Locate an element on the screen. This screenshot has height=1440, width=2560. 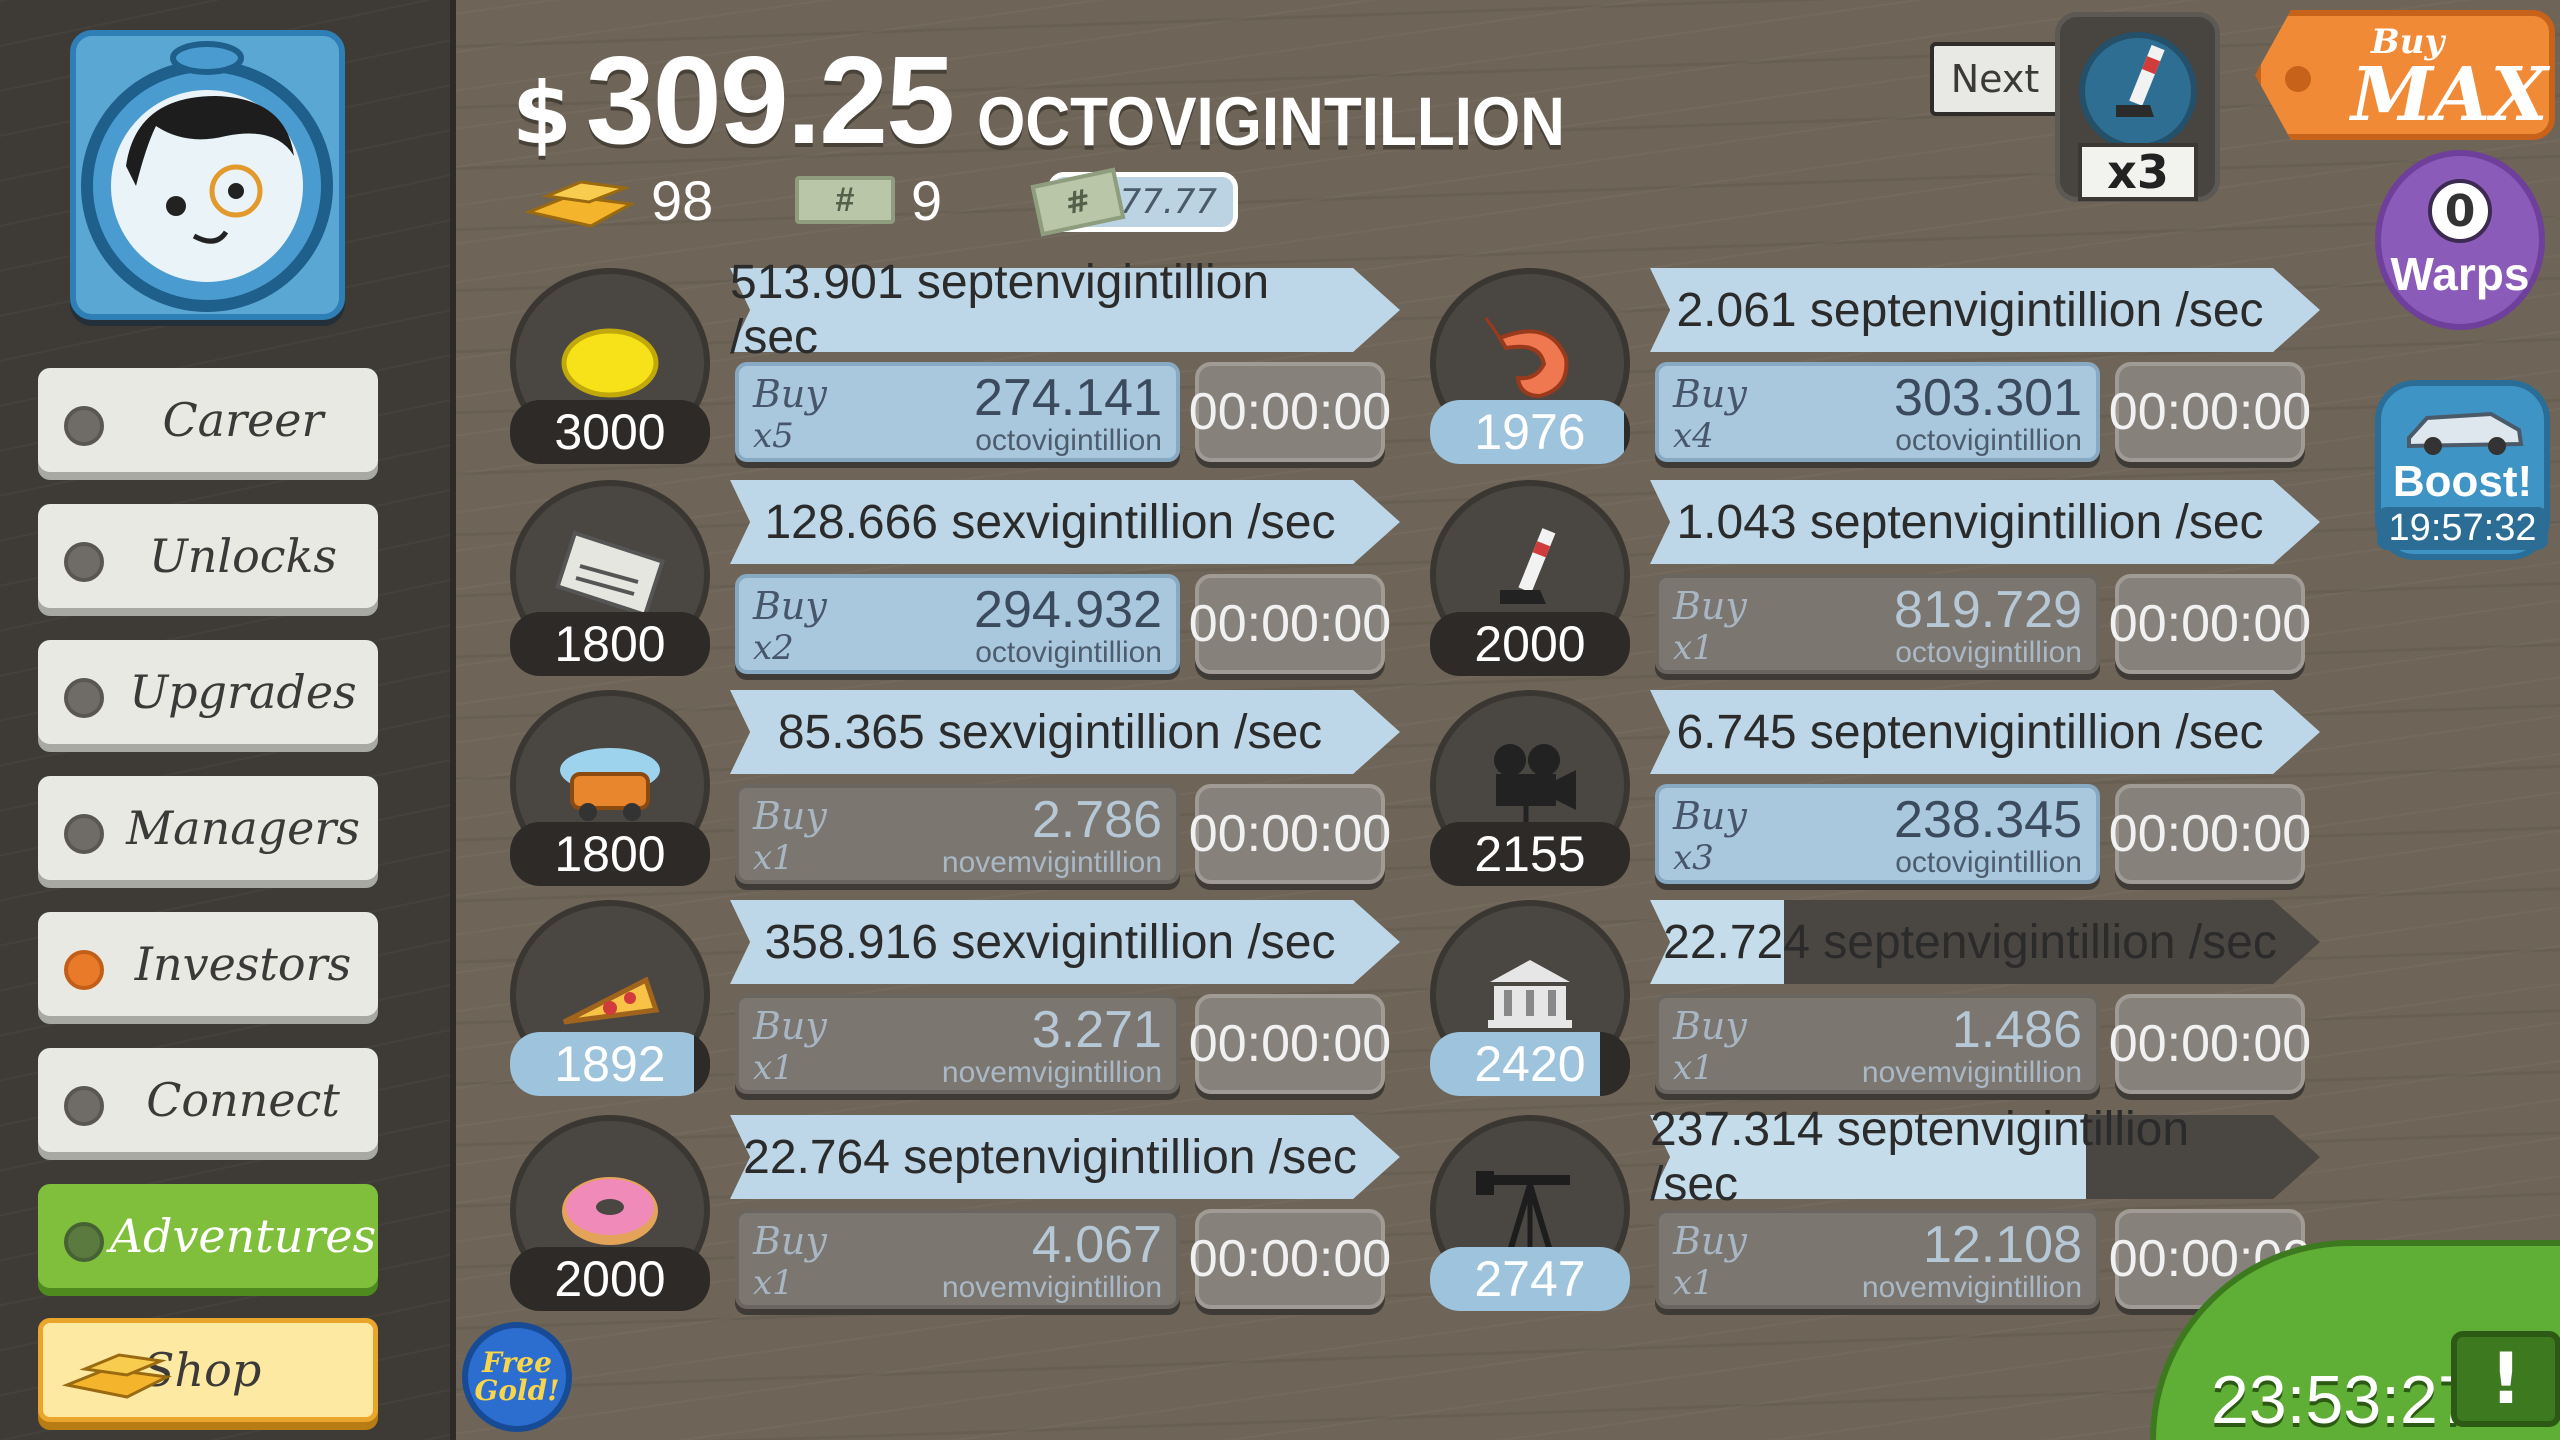
business-icon-button: 2155 is located at coordinates (1530, 790).